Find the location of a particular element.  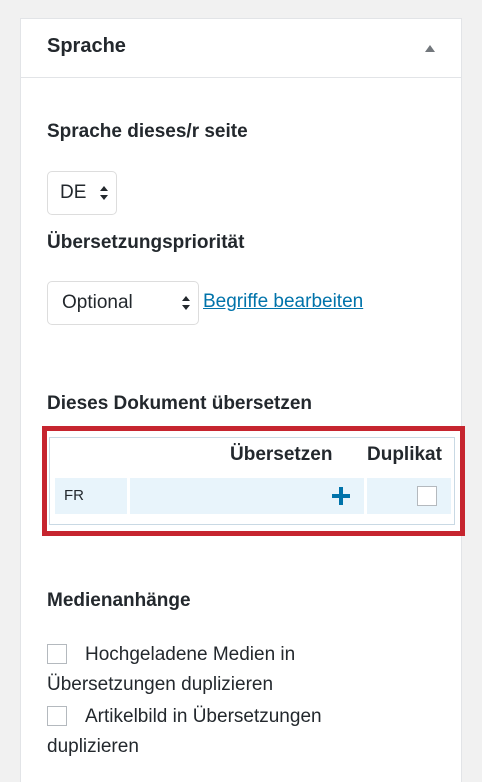

metabox-title: Sprache is located at coordinates (86, 46).